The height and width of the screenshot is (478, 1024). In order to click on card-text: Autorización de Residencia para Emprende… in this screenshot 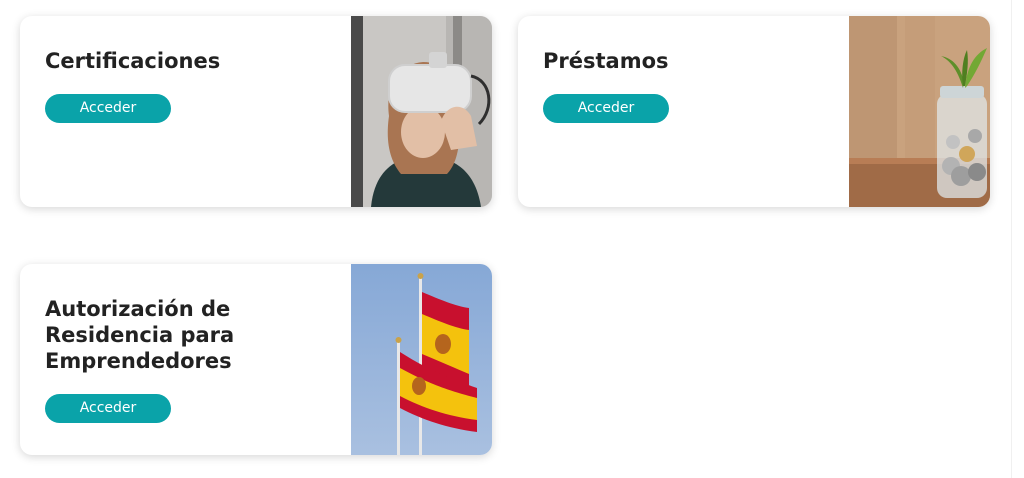, I will do `click(190, 359)`.